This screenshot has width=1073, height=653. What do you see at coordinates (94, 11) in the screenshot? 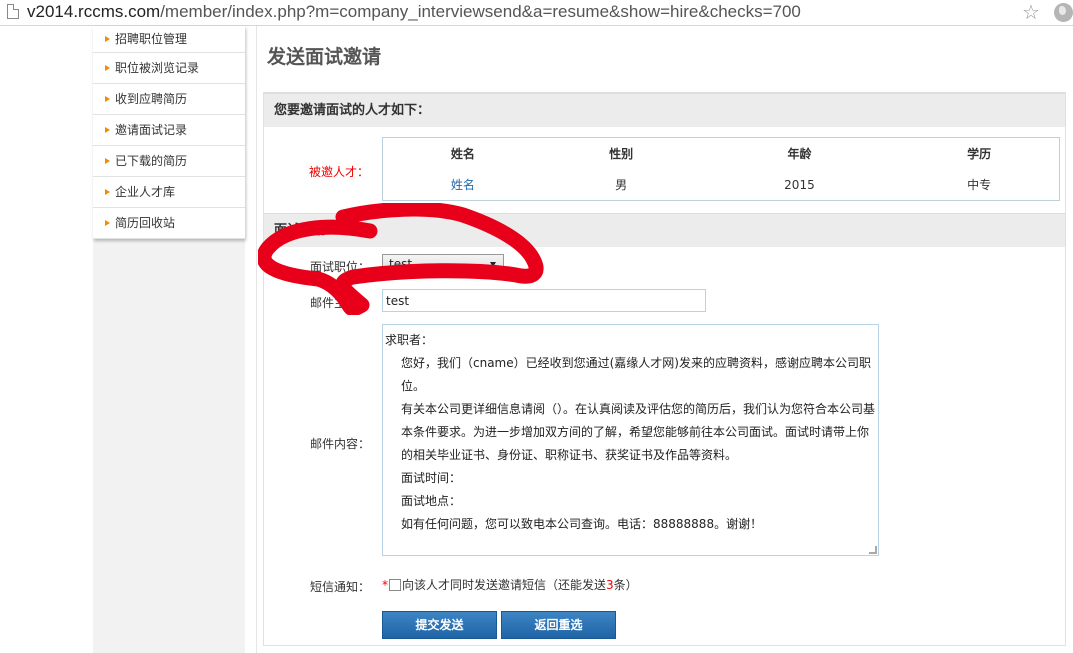
I see `url-host: v2014.rccms.com` at bounding box center [94, 11].